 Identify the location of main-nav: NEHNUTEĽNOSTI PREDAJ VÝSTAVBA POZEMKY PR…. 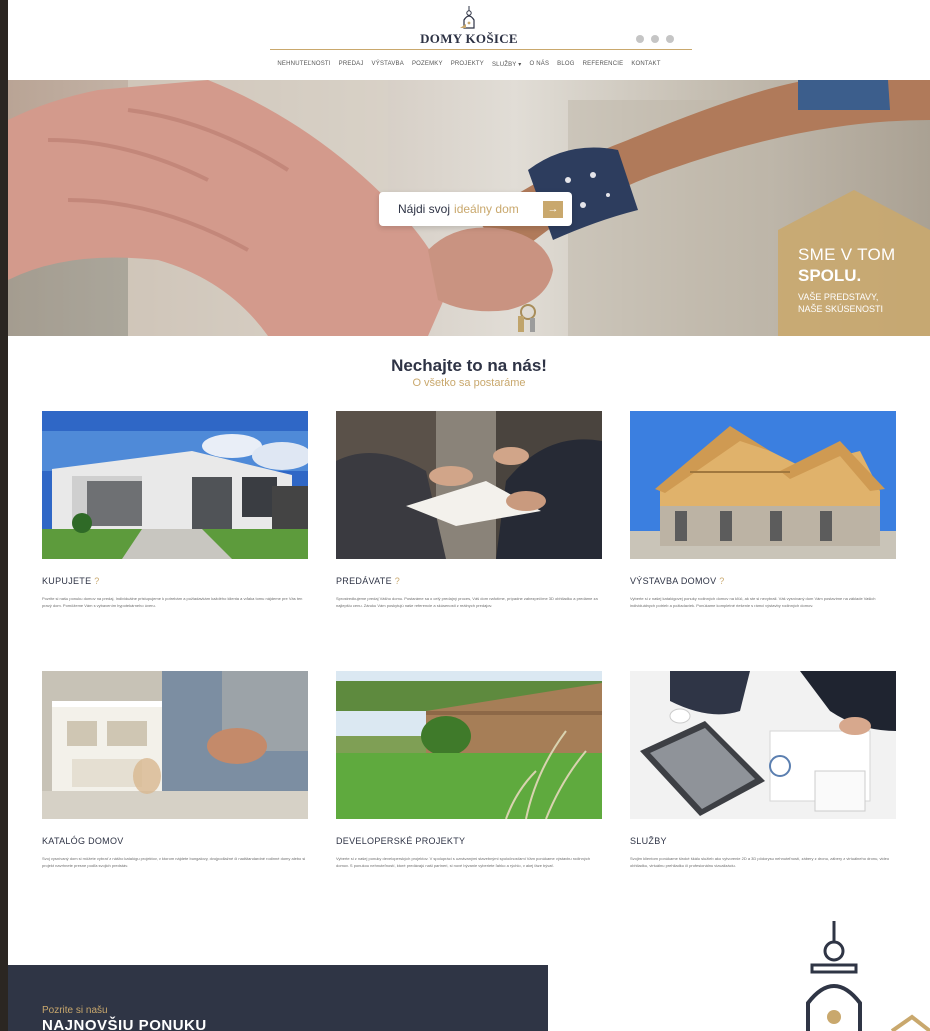
(469, 64).